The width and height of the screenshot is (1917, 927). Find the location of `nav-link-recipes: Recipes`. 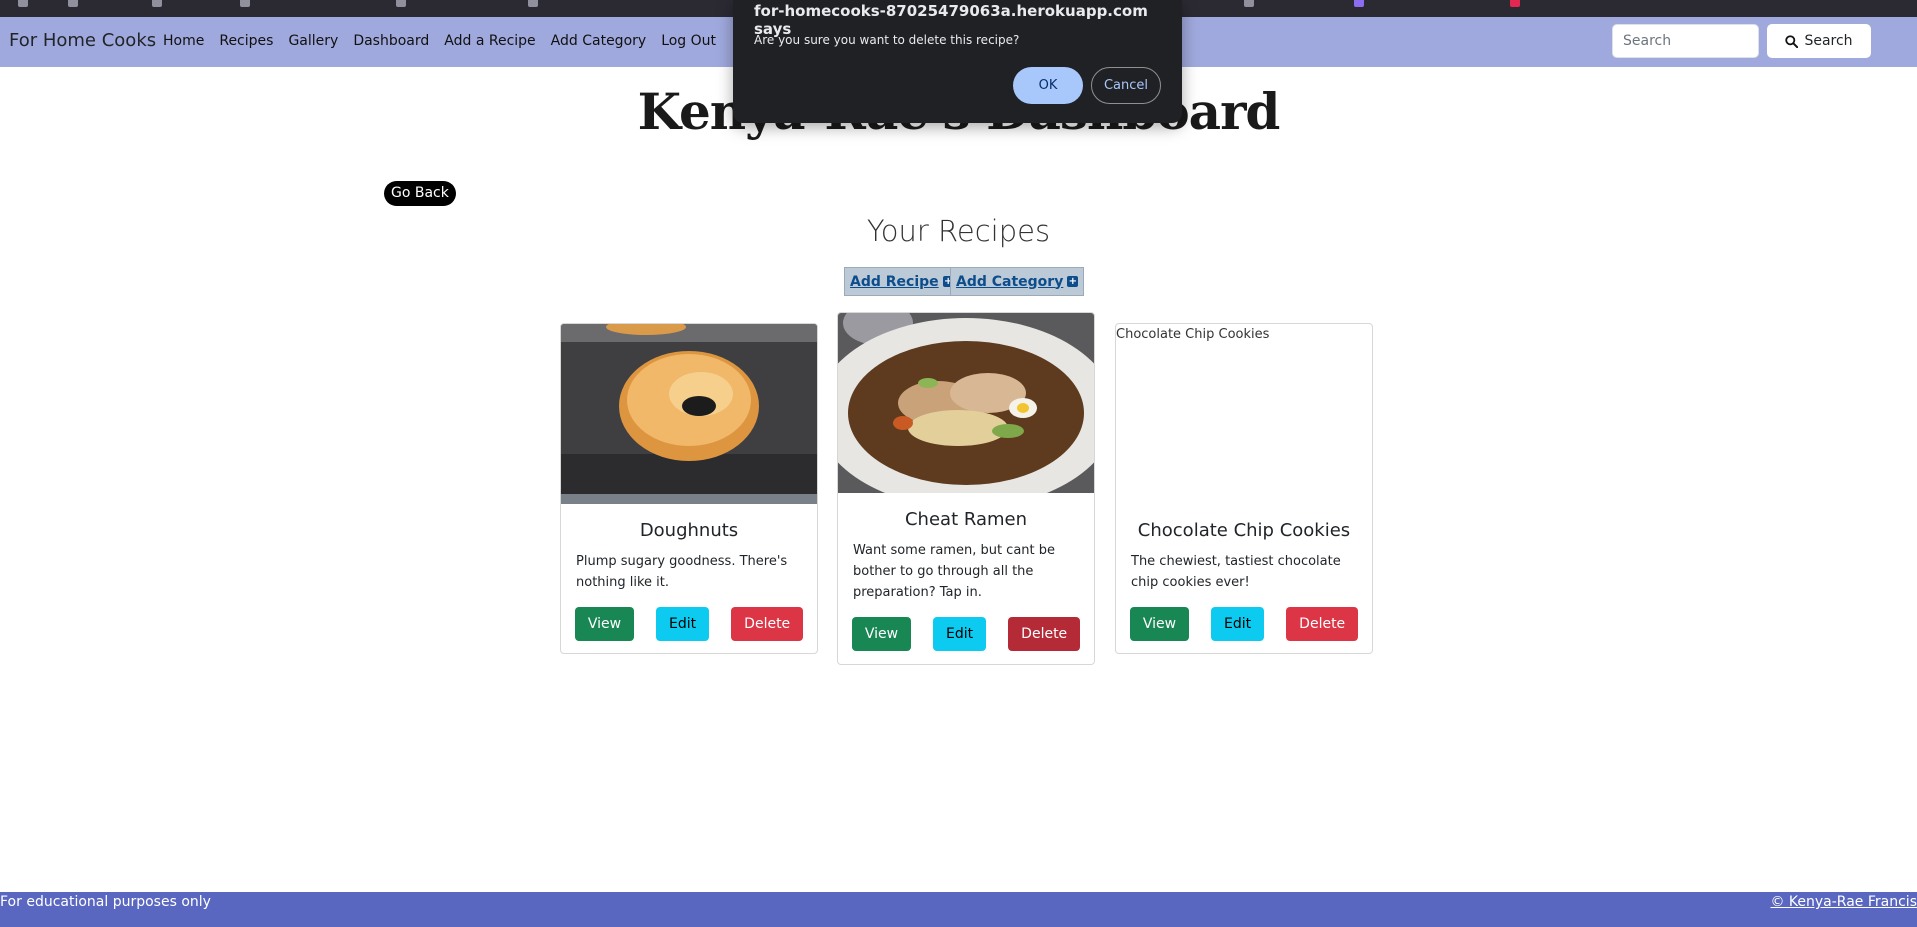

nav-link-recipes: Recipes is located at coordinates (246, 41).